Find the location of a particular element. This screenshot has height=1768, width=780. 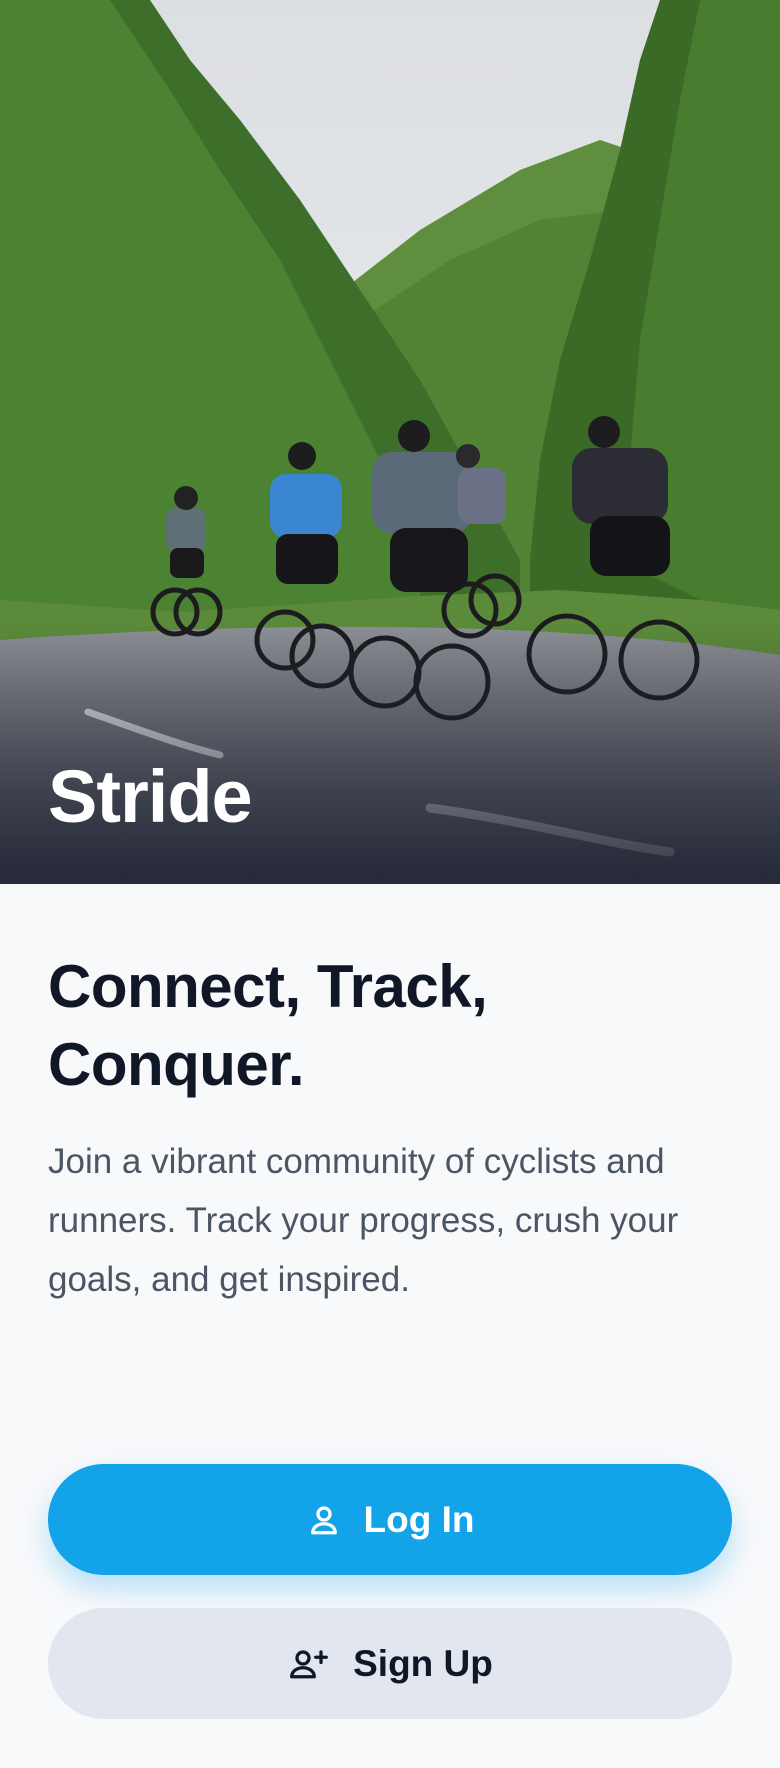

signup-label: Sign Up is located at coordinates (423, 1663).